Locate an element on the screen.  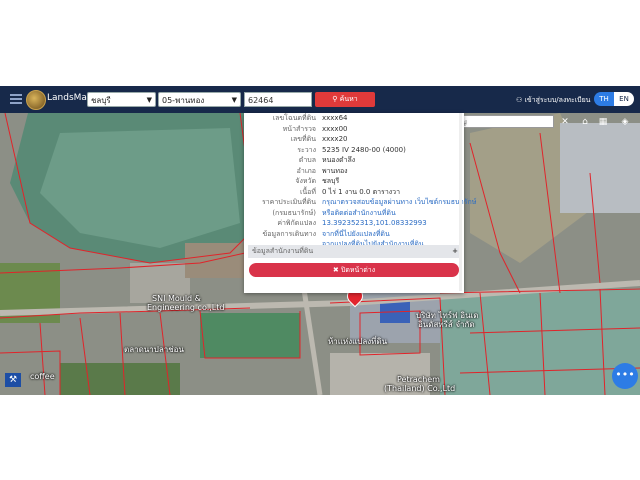
info-row-key: ข้อมูลการเดินทาง is located at coordinates (289, 233).